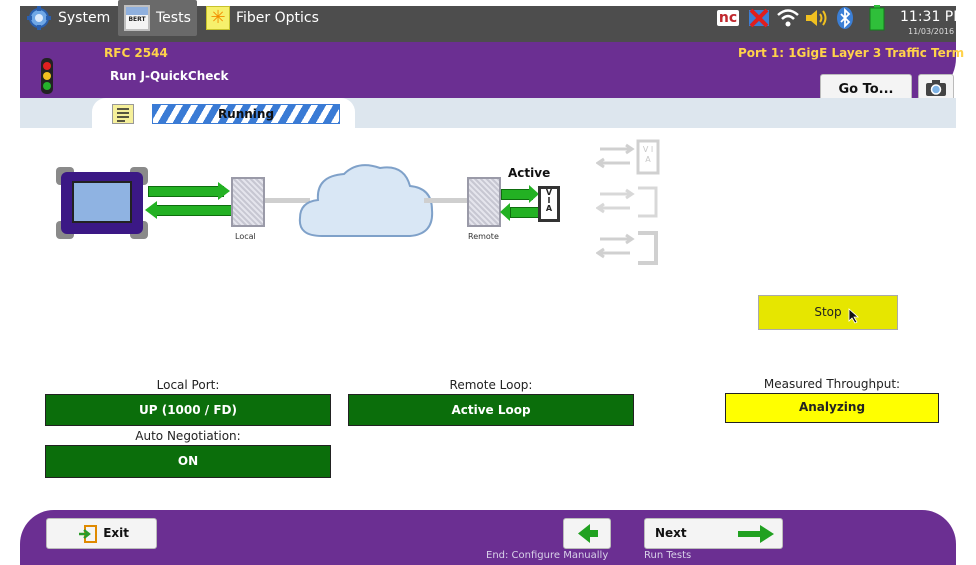 The height and width of the screenshot is (565, 976). Describe the element at coordinates (529, 173) in the screenshot. I see `active-label: Active` at that location.